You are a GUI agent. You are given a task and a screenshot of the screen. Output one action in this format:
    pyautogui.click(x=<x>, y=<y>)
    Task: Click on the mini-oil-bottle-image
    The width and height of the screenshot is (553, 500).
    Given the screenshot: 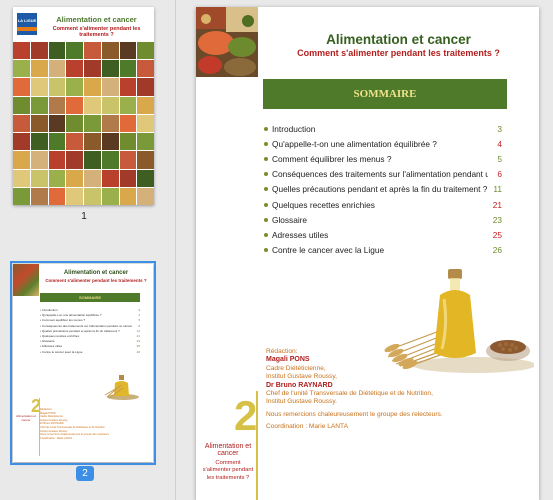 What is the action you would take?
    pyautogui.click(x=121, y=387)
    